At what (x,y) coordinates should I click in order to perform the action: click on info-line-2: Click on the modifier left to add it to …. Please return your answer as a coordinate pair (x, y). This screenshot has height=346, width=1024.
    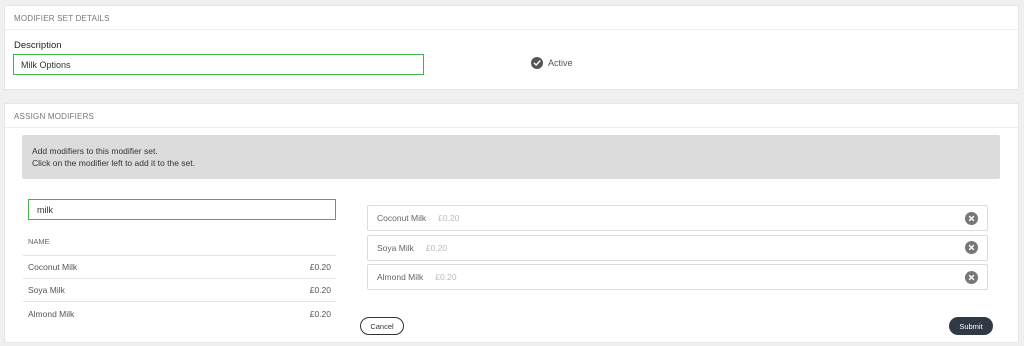
    Looking at the image, I should click on (113, 163).